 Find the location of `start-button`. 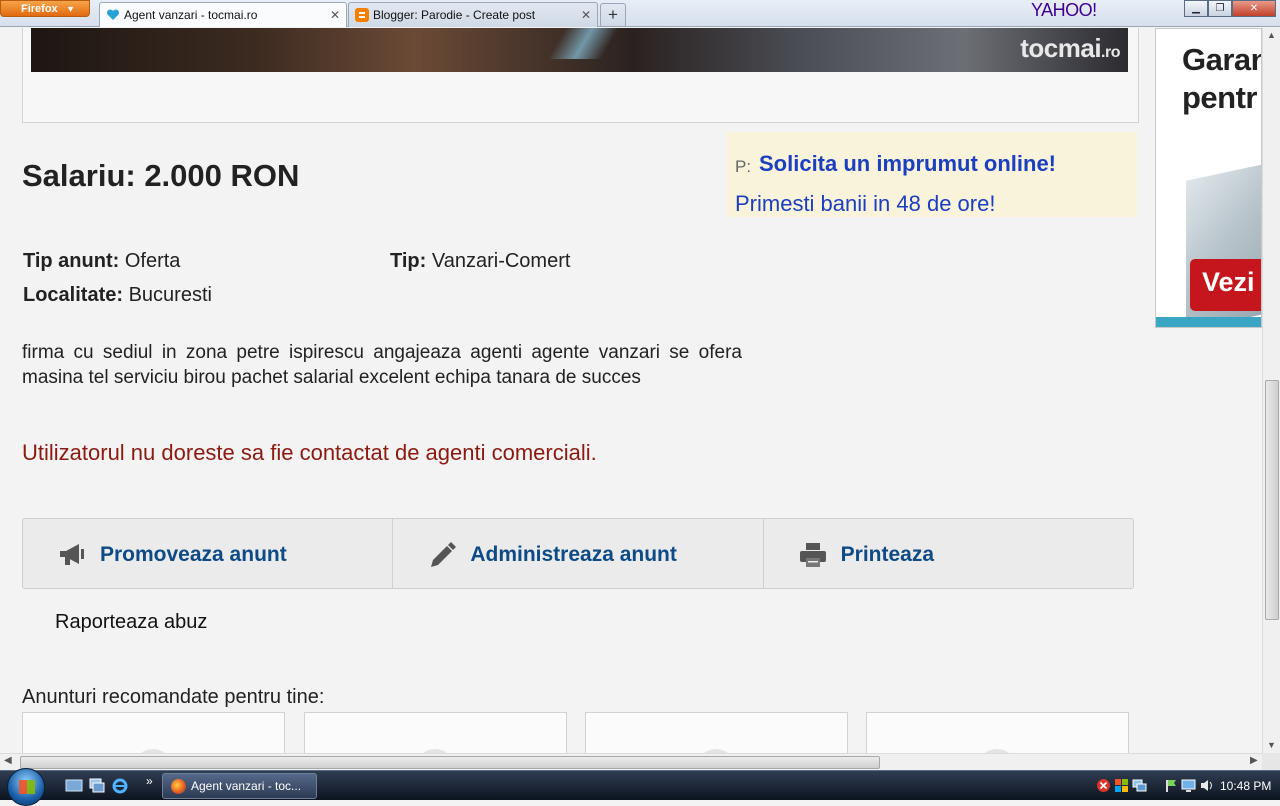

start-button is located at coordinates (26, 787).